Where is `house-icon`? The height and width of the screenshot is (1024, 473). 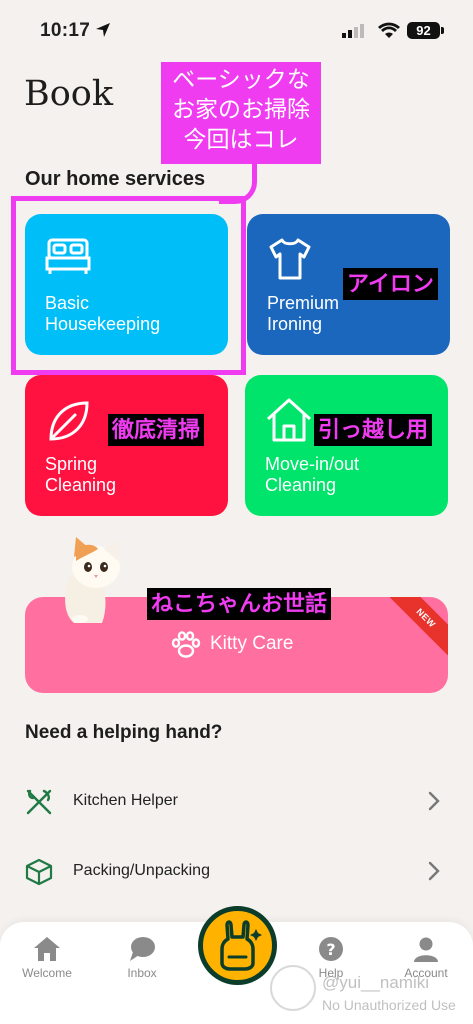 house-icon is located at coordinates (289, 420).